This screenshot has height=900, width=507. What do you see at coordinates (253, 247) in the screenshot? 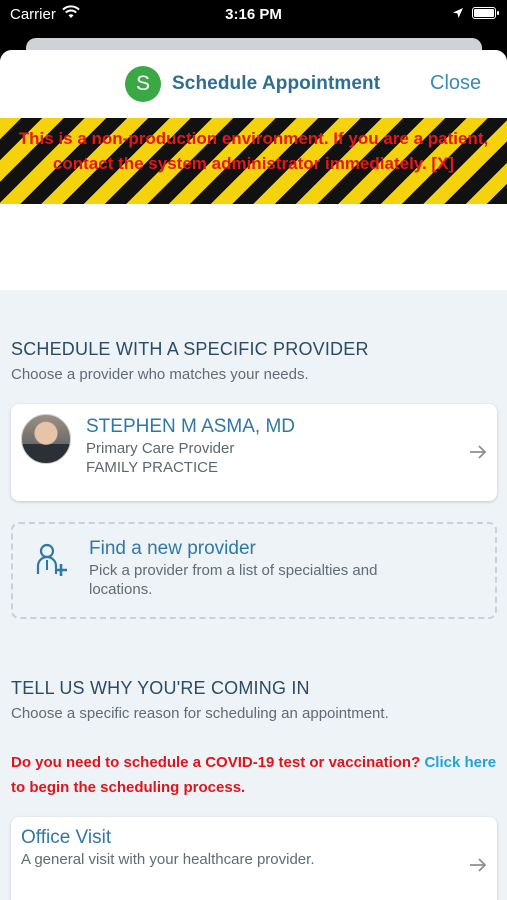
I see `banner-spacer` at bounding box center [253, 247].